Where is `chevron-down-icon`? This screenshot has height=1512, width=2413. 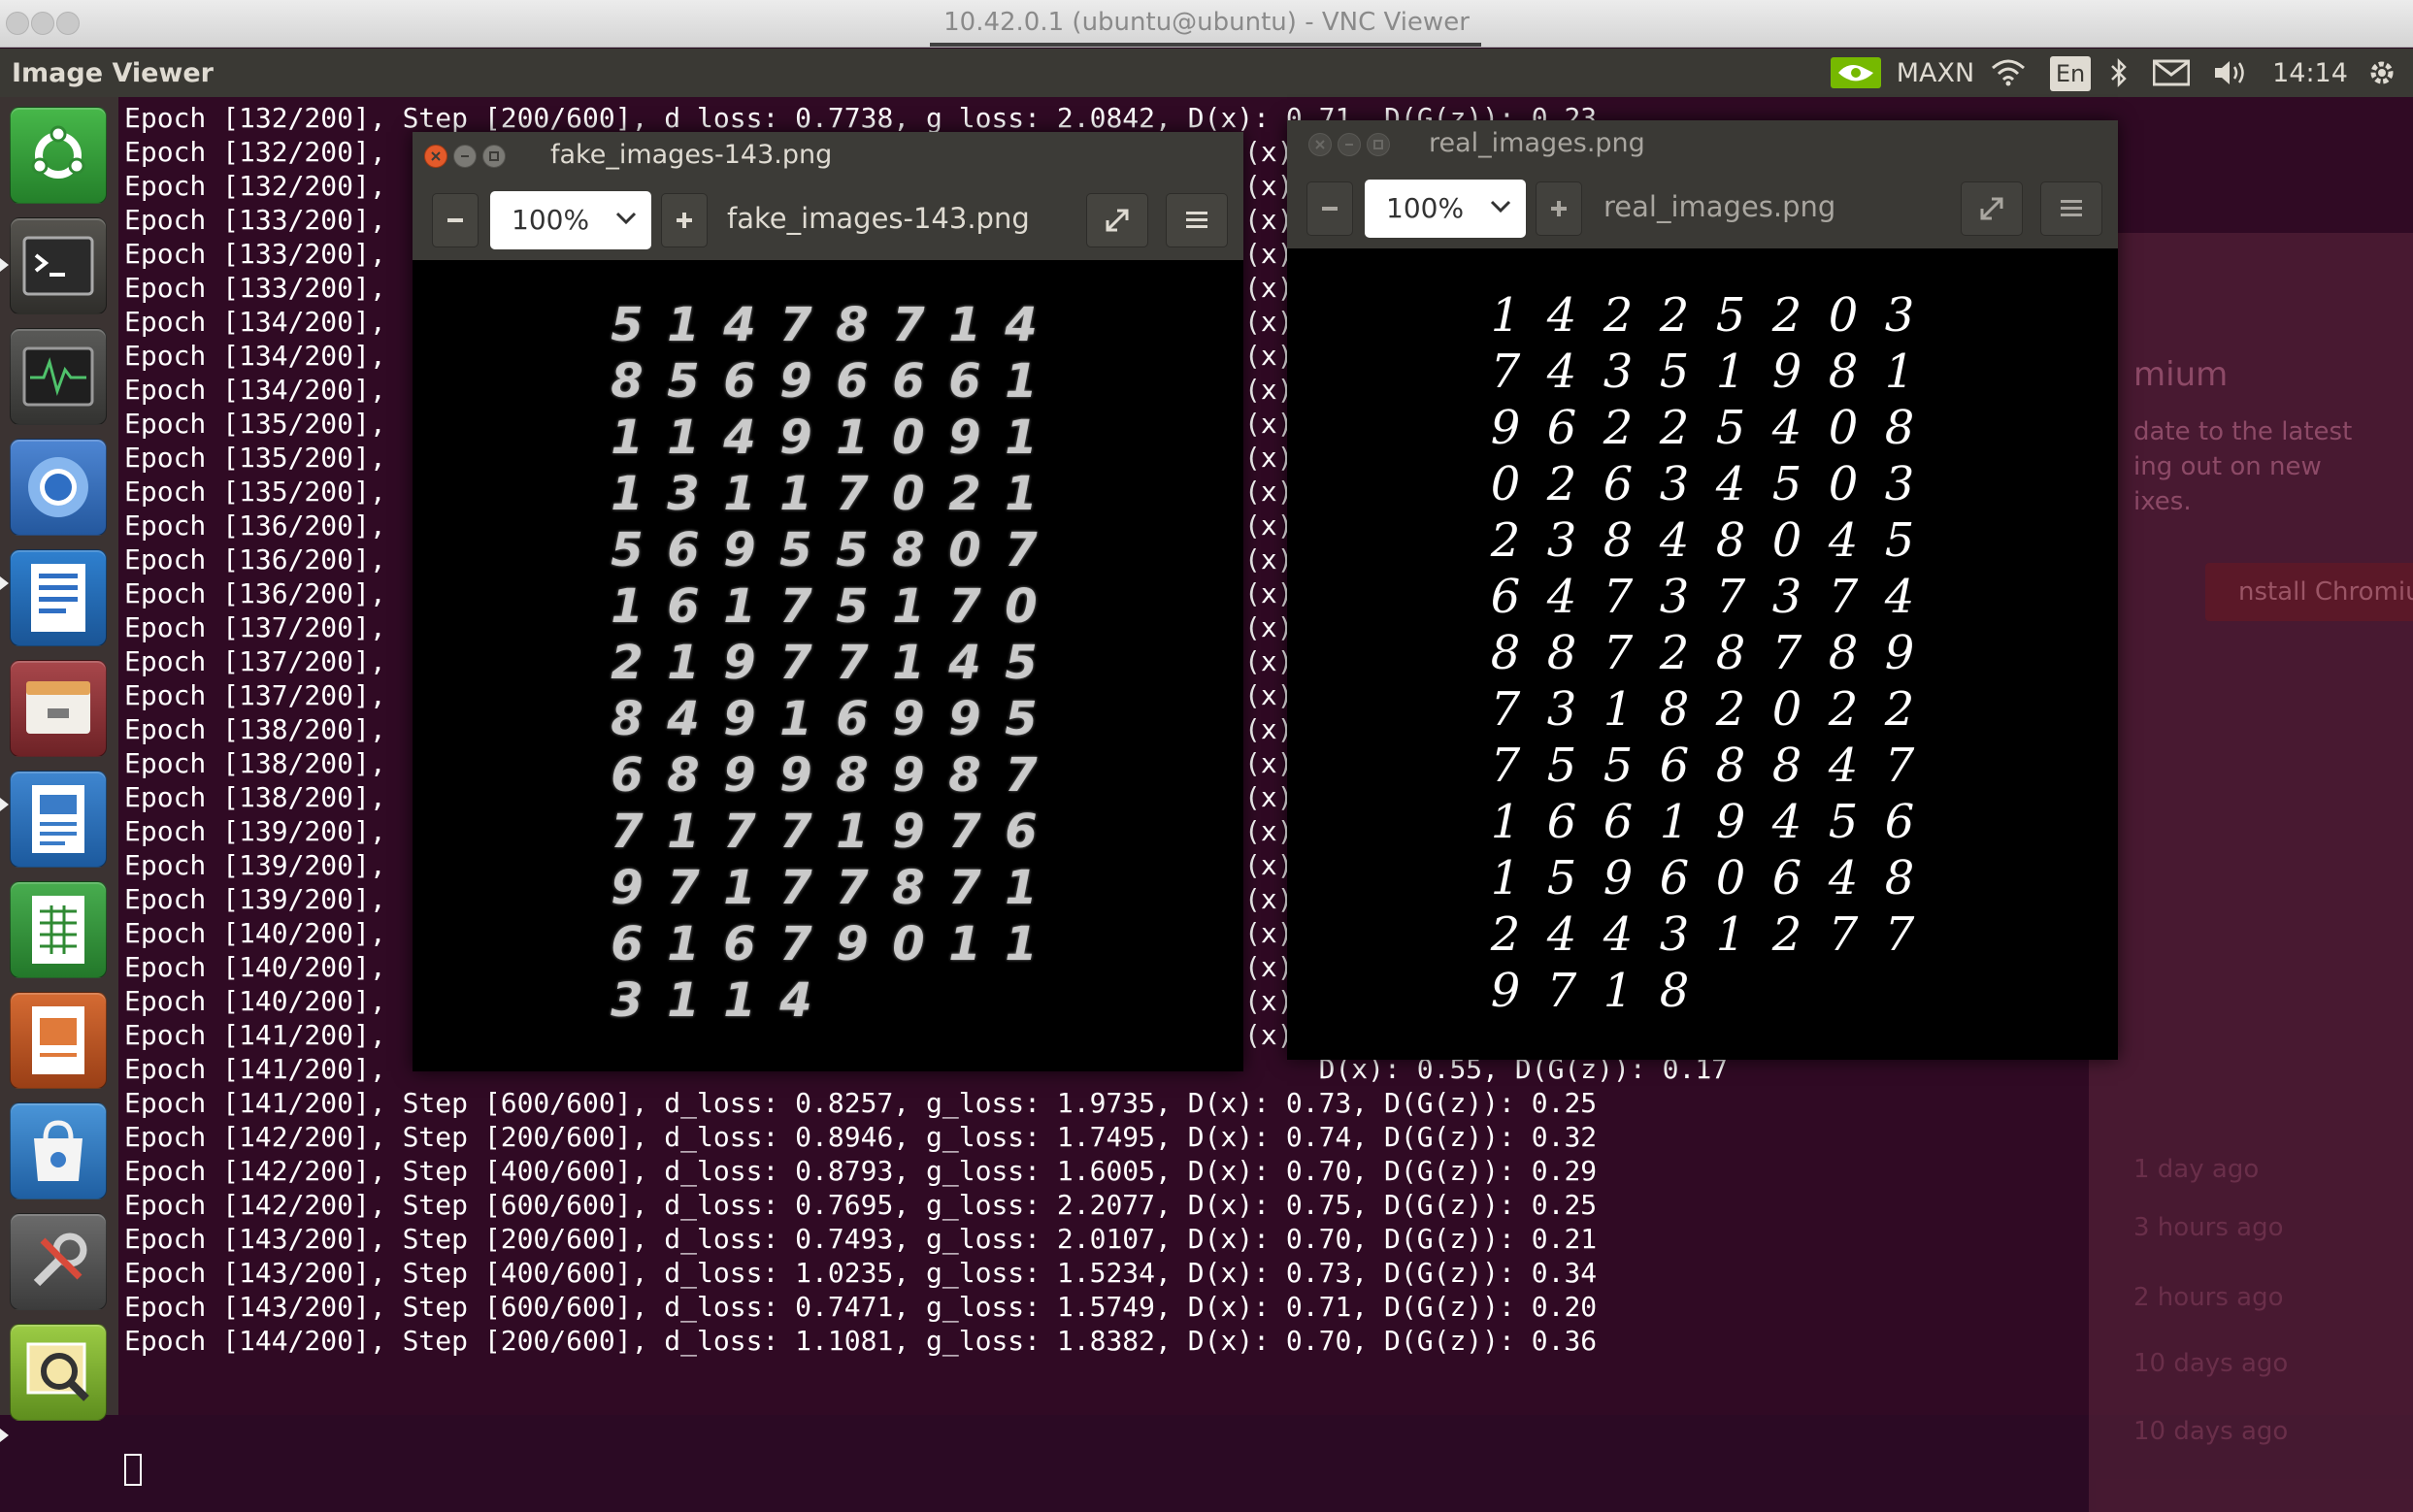
chevron-down-icon is located at coordinates (626, 218).